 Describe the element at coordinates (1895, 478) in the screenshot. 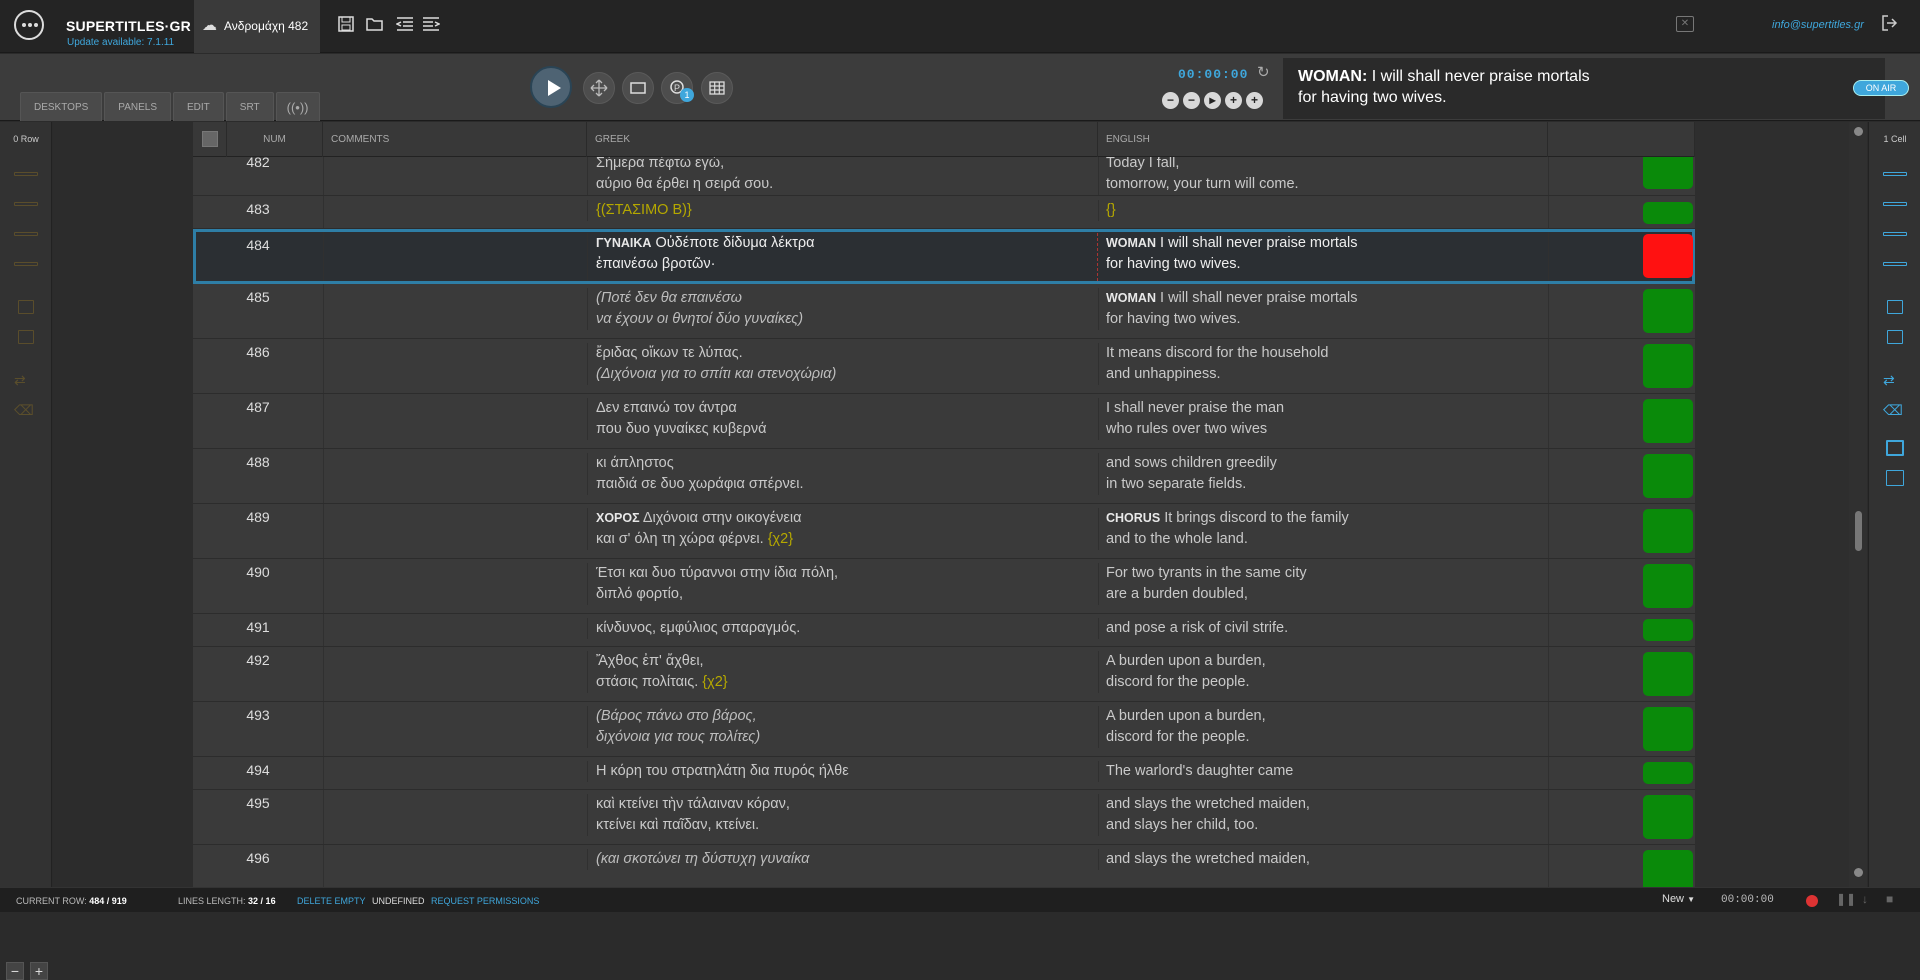

I see `copy-icon` at that location.